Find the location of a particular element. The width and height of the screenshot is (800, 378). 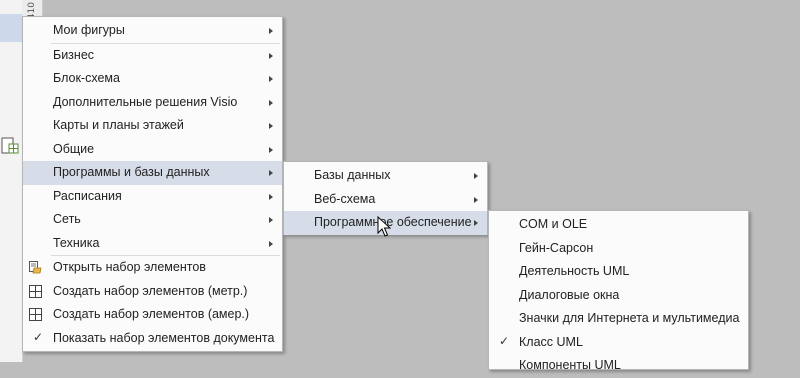

menu-item-label: Класс UML is located at coordinates (551, 341).